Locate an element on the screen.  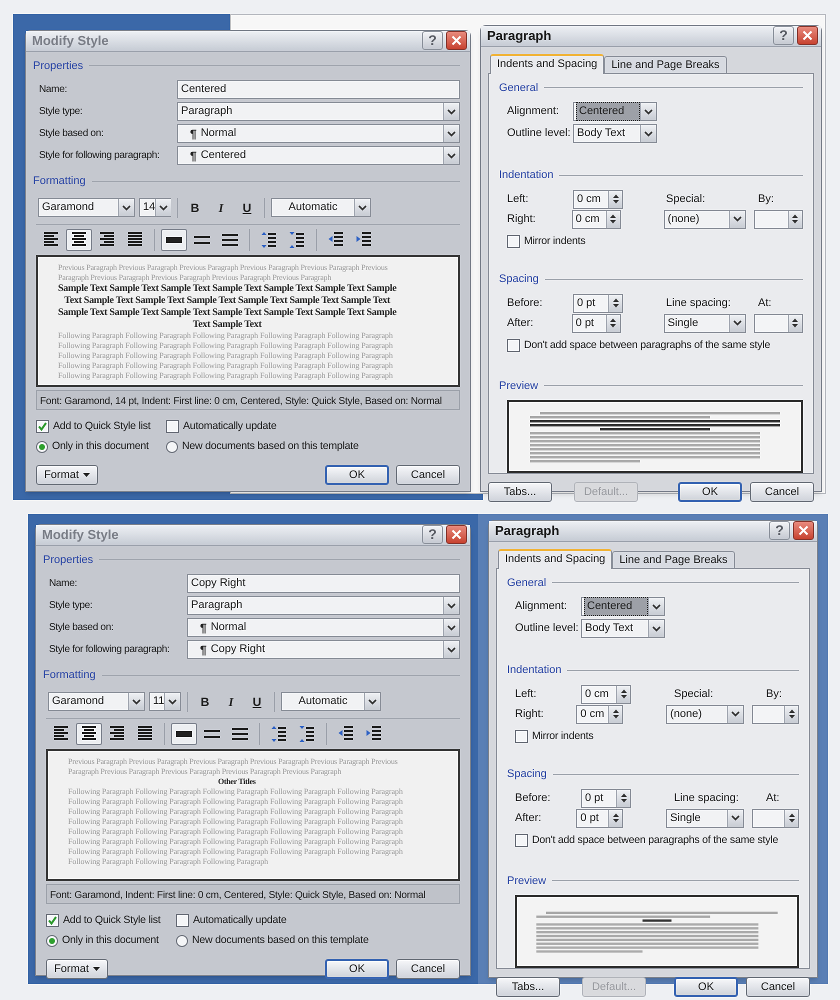
style-dropdown: ¶ Copy Right is located at coordinates (323, 649).